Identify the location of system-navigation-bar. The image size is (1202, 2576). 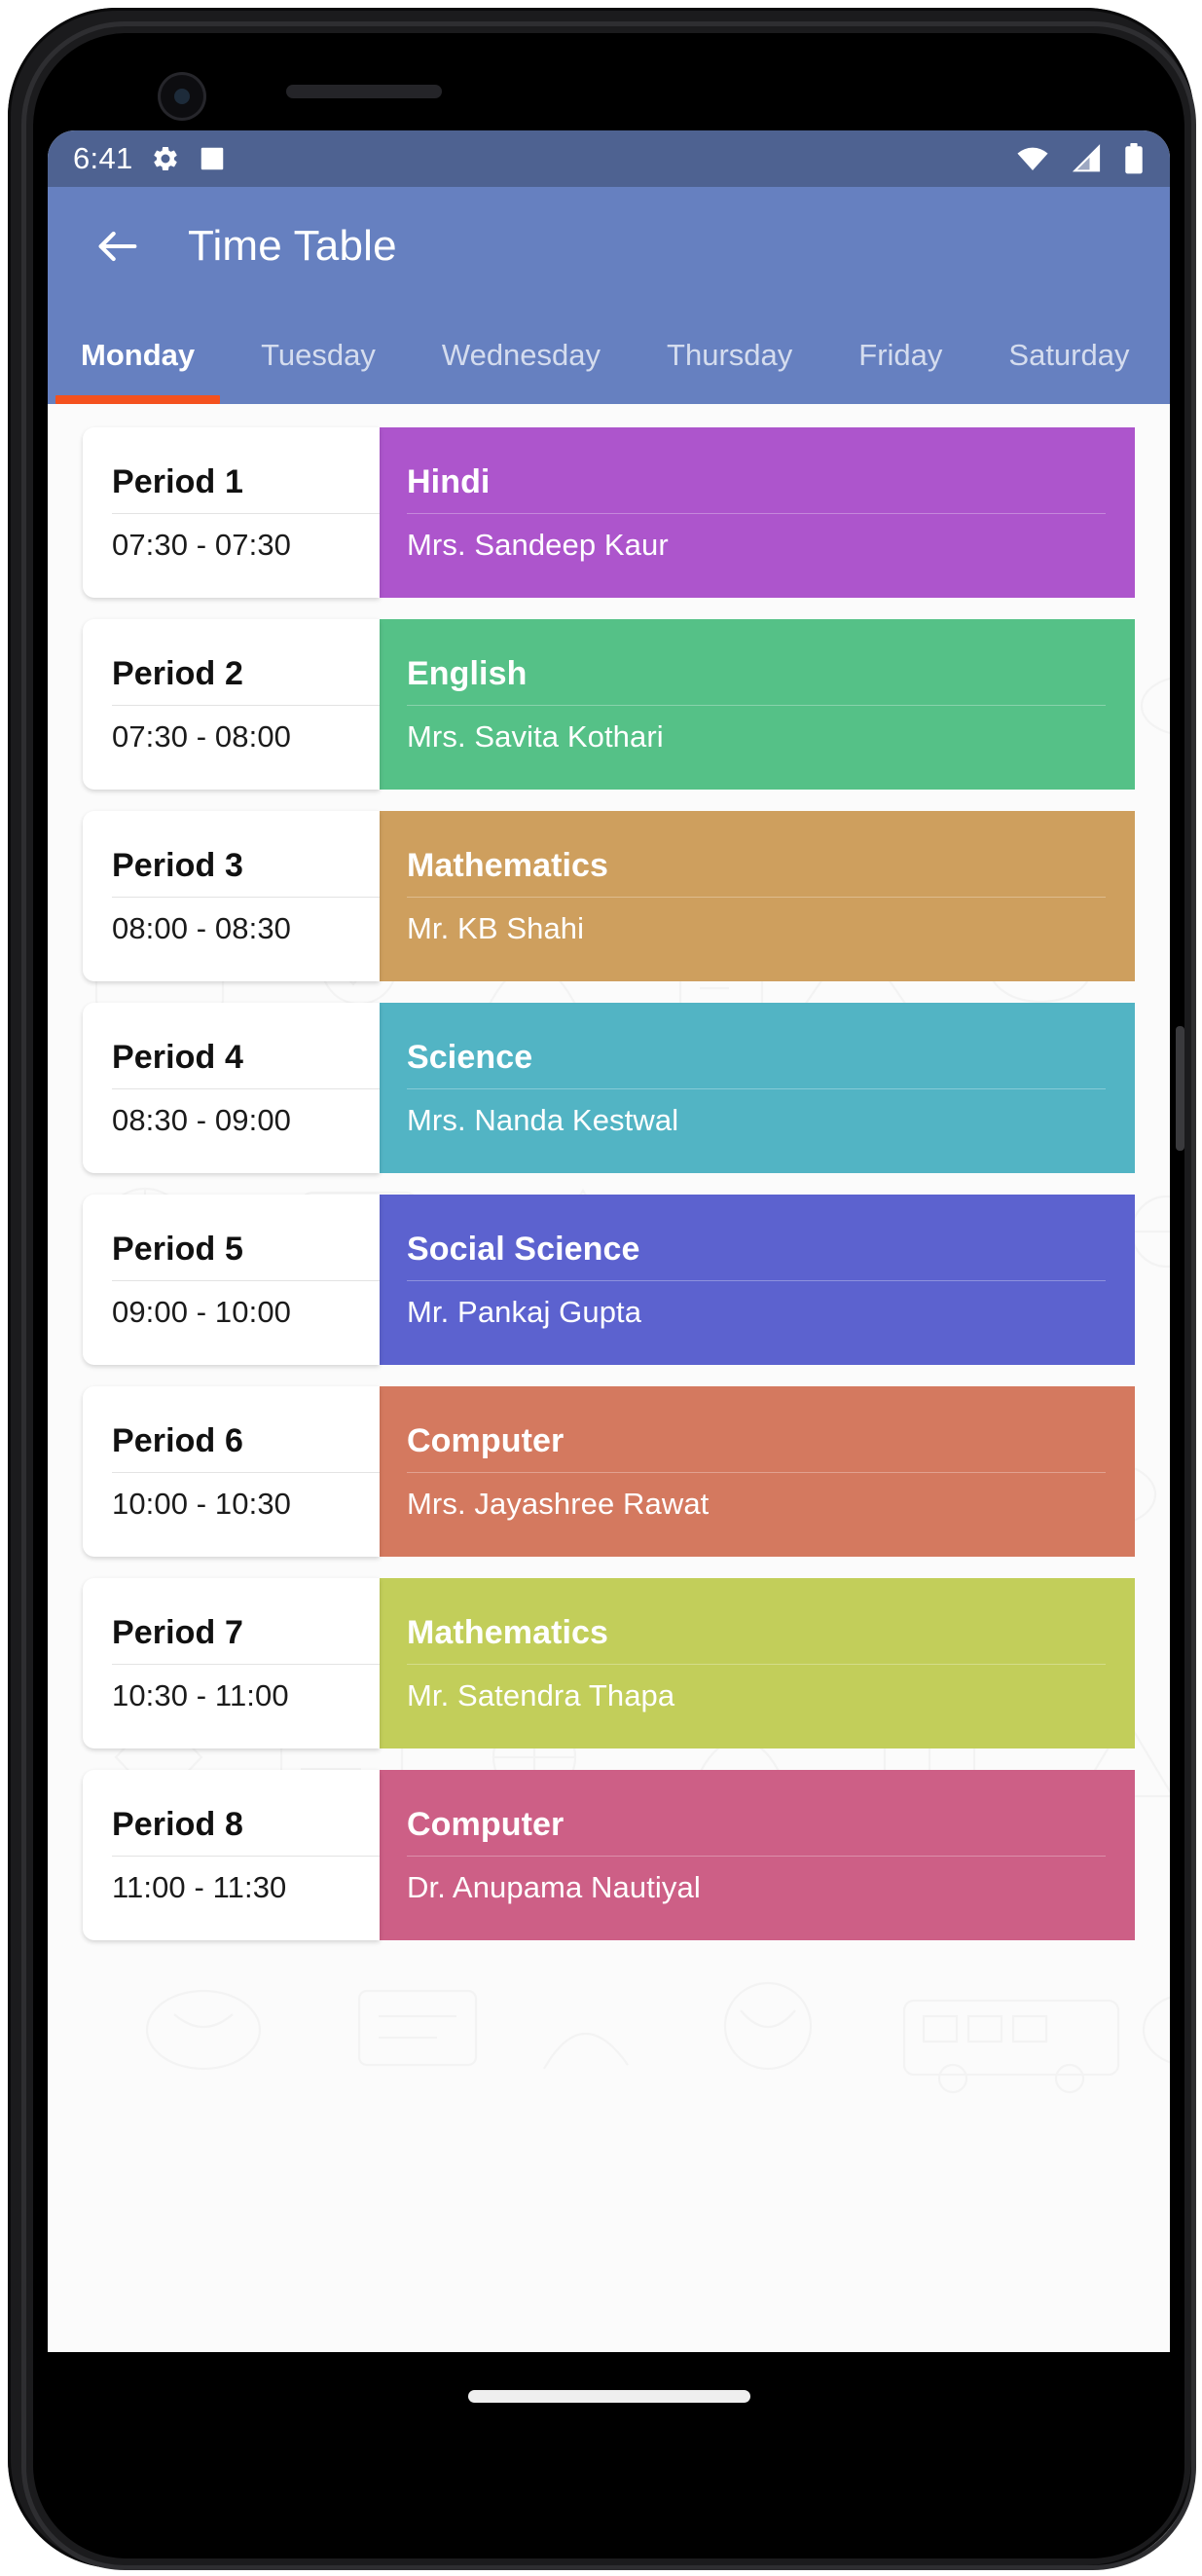
(609, 2396).